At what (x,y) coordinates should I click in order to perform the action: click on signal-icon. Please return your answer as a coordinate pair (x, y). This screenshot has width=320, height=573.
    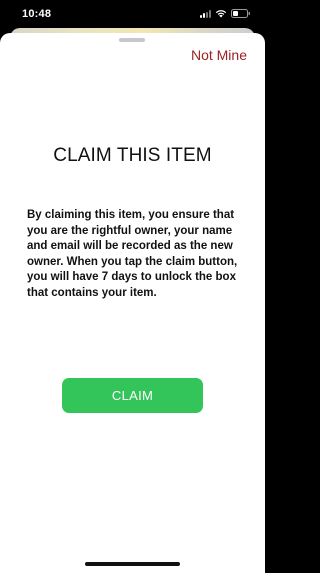
    Looking at the image, I should click on (205, 13).